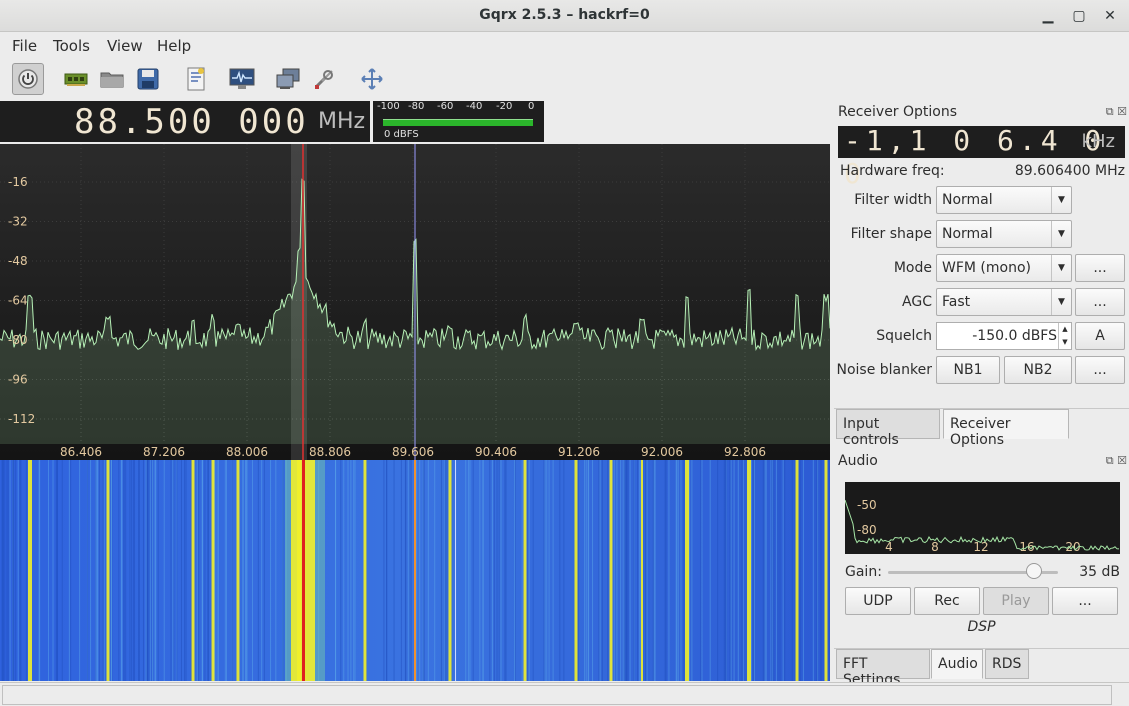 This screenshot has width=1129, height=706. I want to click on spectrum-x-tick: 88.006, so click(247, 452).